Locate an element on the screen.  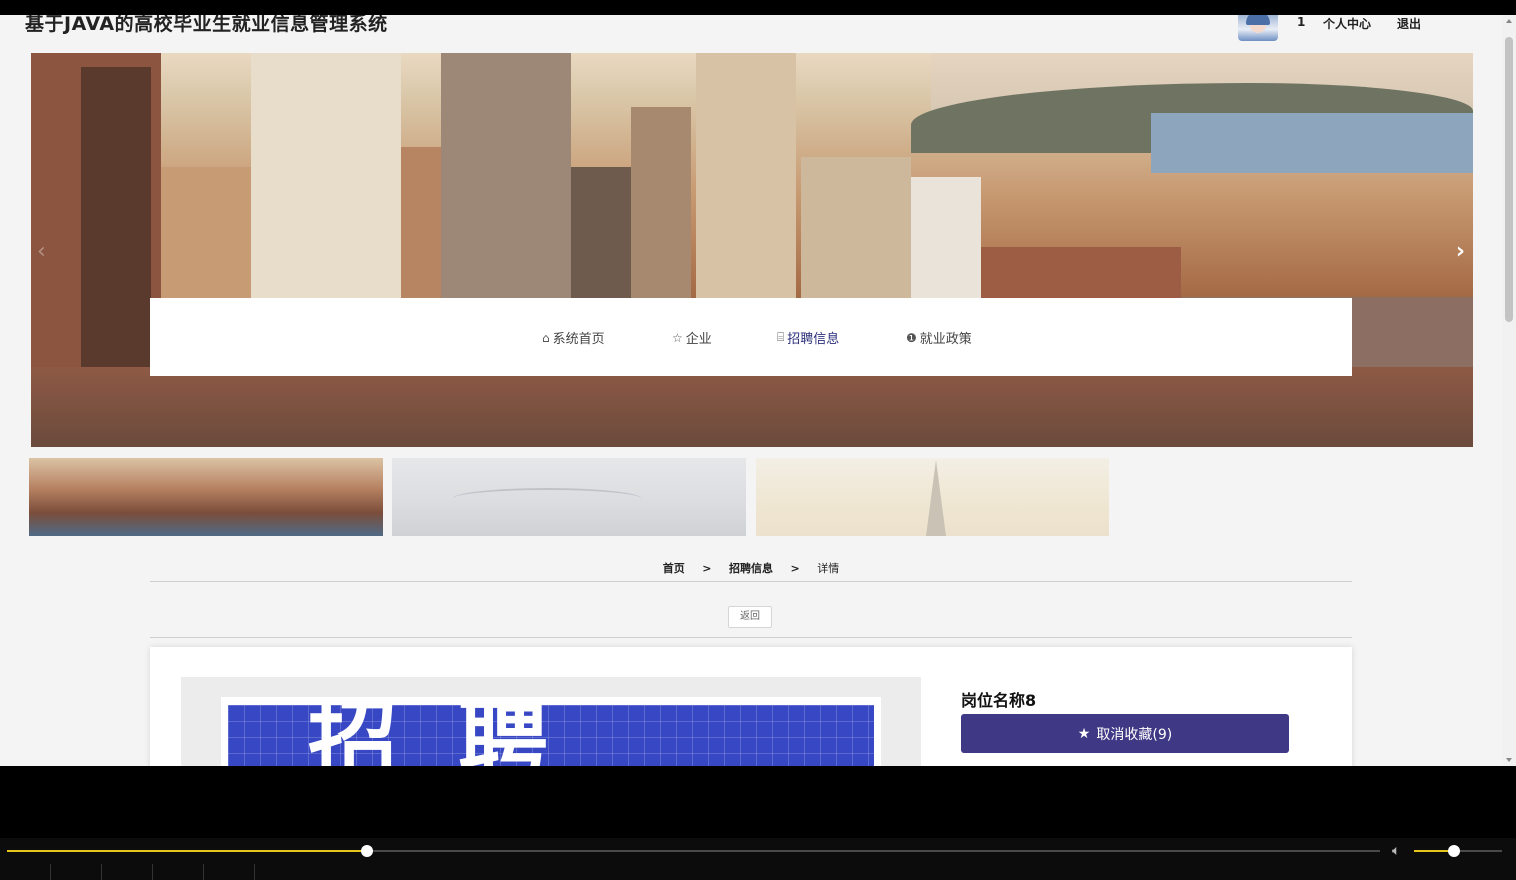
breadcrumb-current: 详情 is located at coordinates (828, 568).